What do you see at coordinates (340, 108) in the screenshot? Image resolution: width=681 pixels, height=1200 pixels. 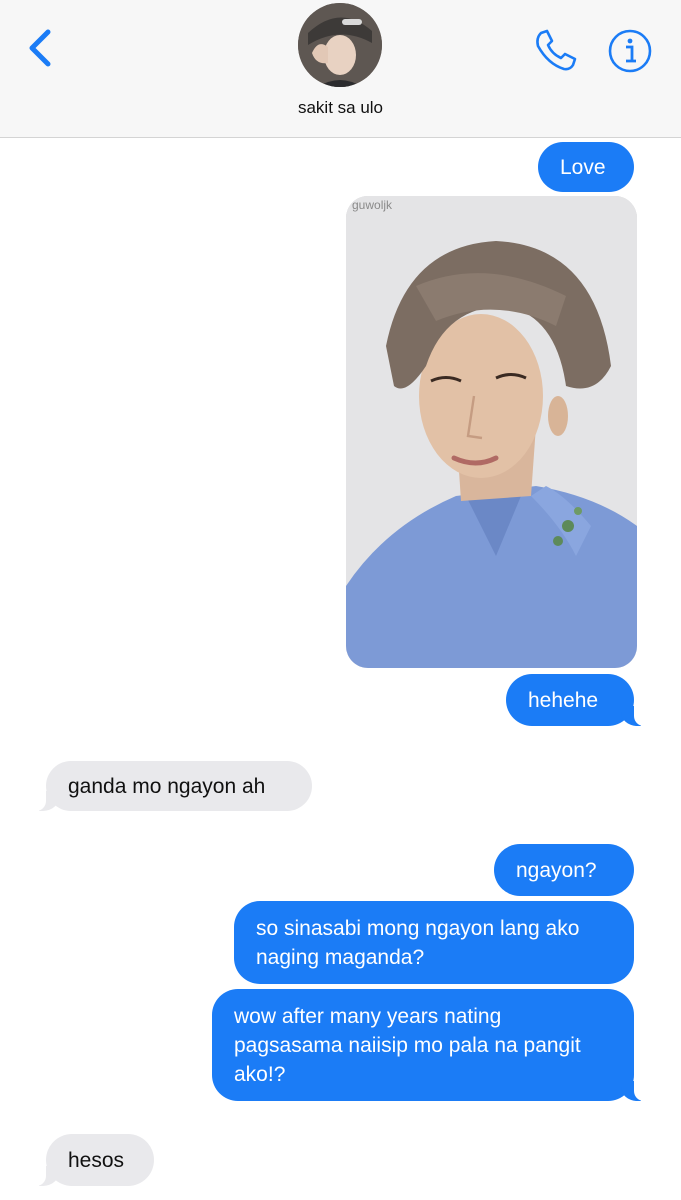 I see `contact-name: sakit sa ulo` at bounding box center [340, 108].